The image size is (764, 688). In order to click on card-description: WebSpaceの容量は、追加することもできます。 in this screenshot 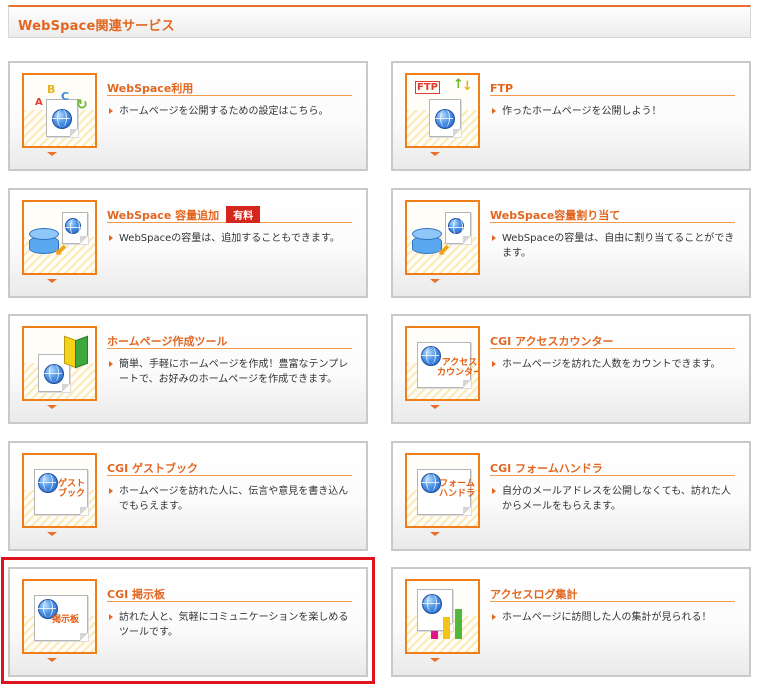, I will do `click(231, 238)`.